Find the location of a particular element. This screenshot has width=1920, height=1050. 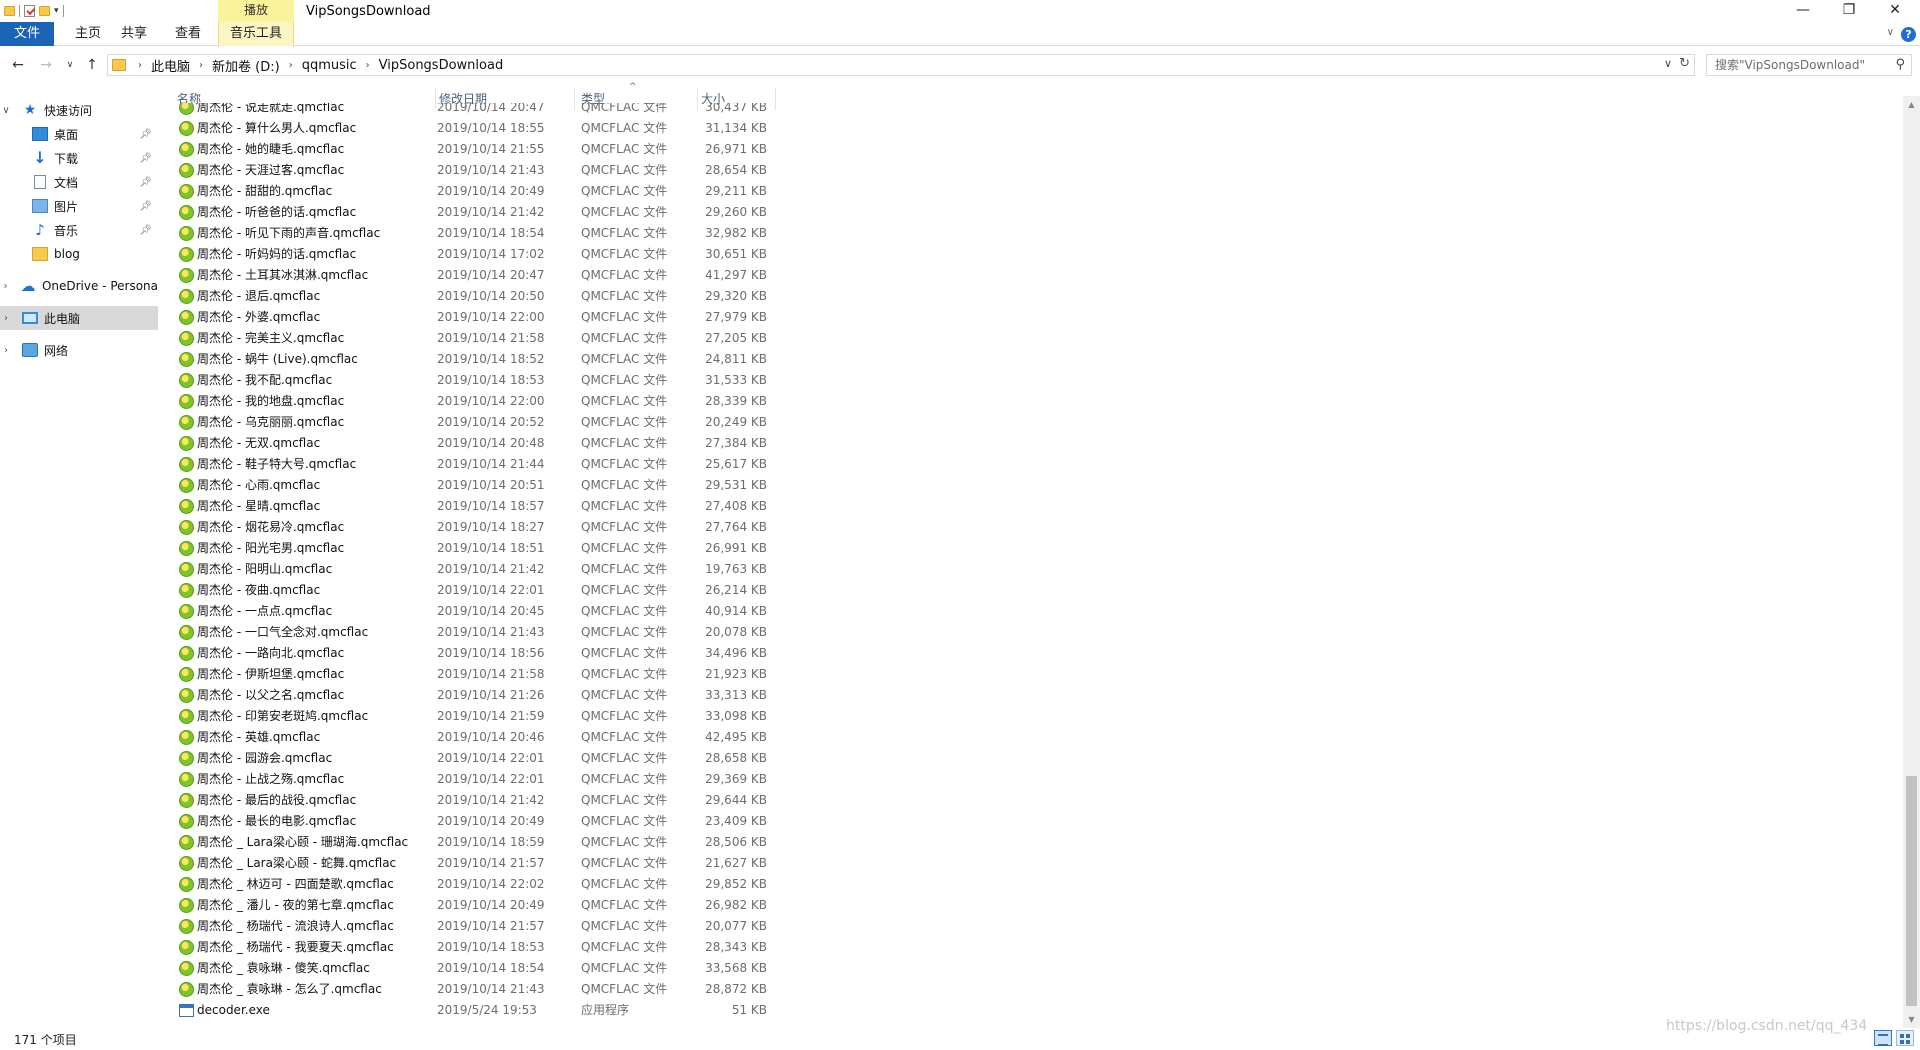

nav-onedrive: › ☁ OneDrive - Persona is located at coordinates (79, 286).